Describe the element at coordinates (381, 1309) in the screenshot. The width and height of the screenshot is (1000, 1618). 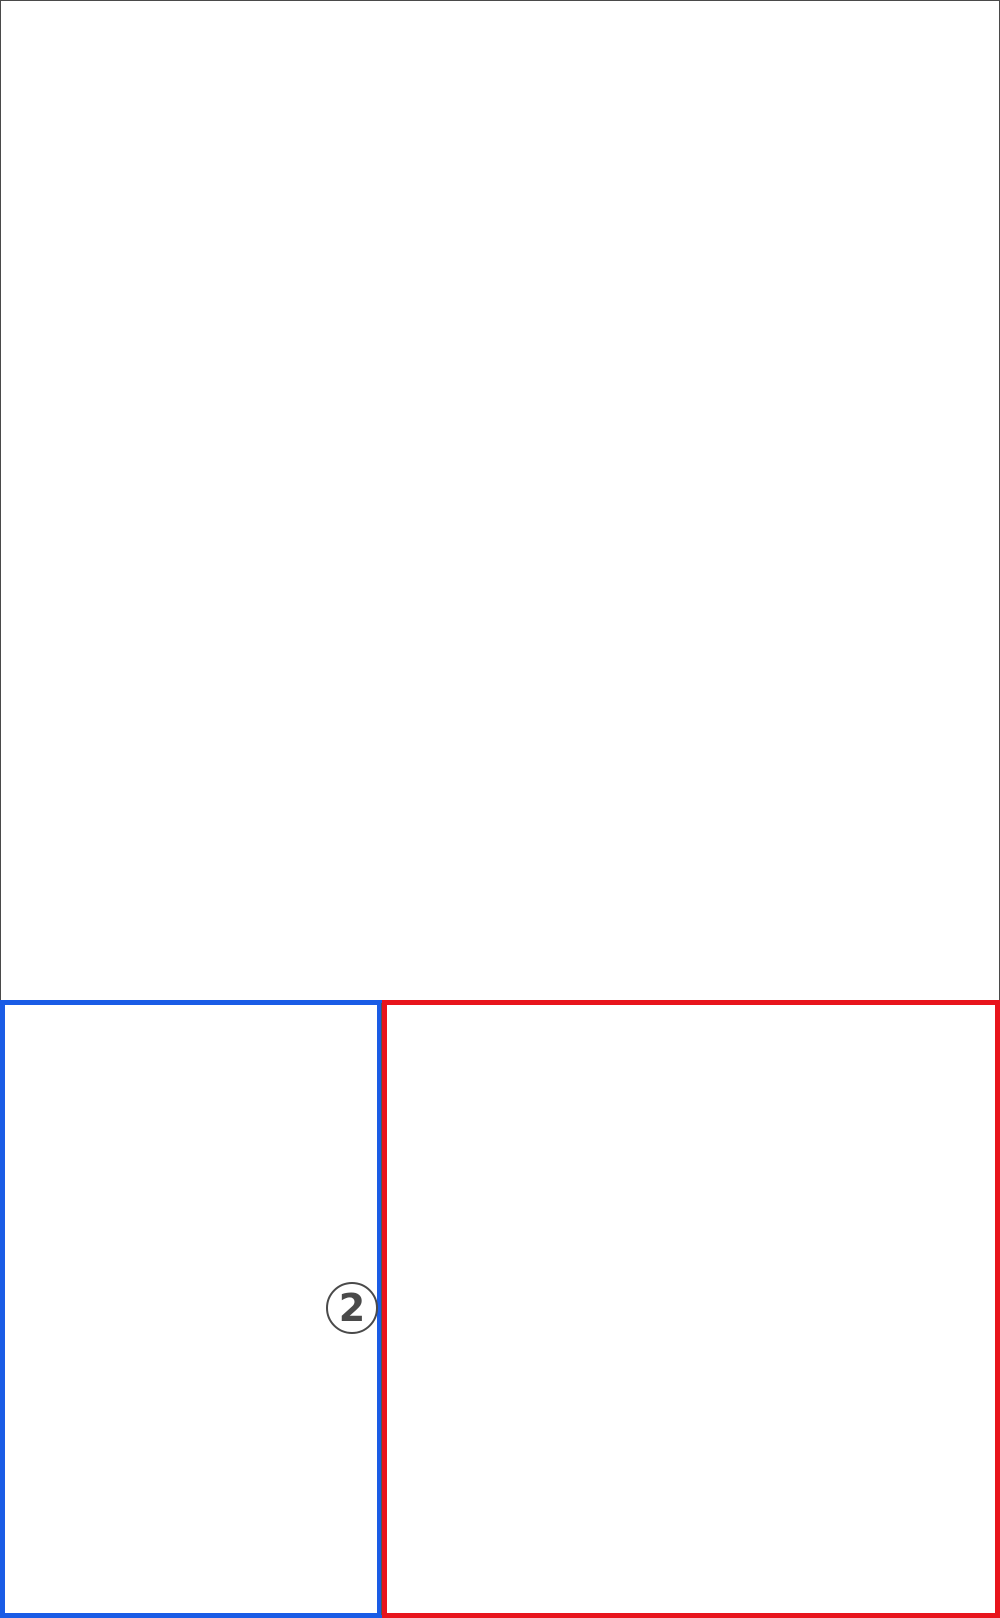
I see `vertical-divider-line` at that location.